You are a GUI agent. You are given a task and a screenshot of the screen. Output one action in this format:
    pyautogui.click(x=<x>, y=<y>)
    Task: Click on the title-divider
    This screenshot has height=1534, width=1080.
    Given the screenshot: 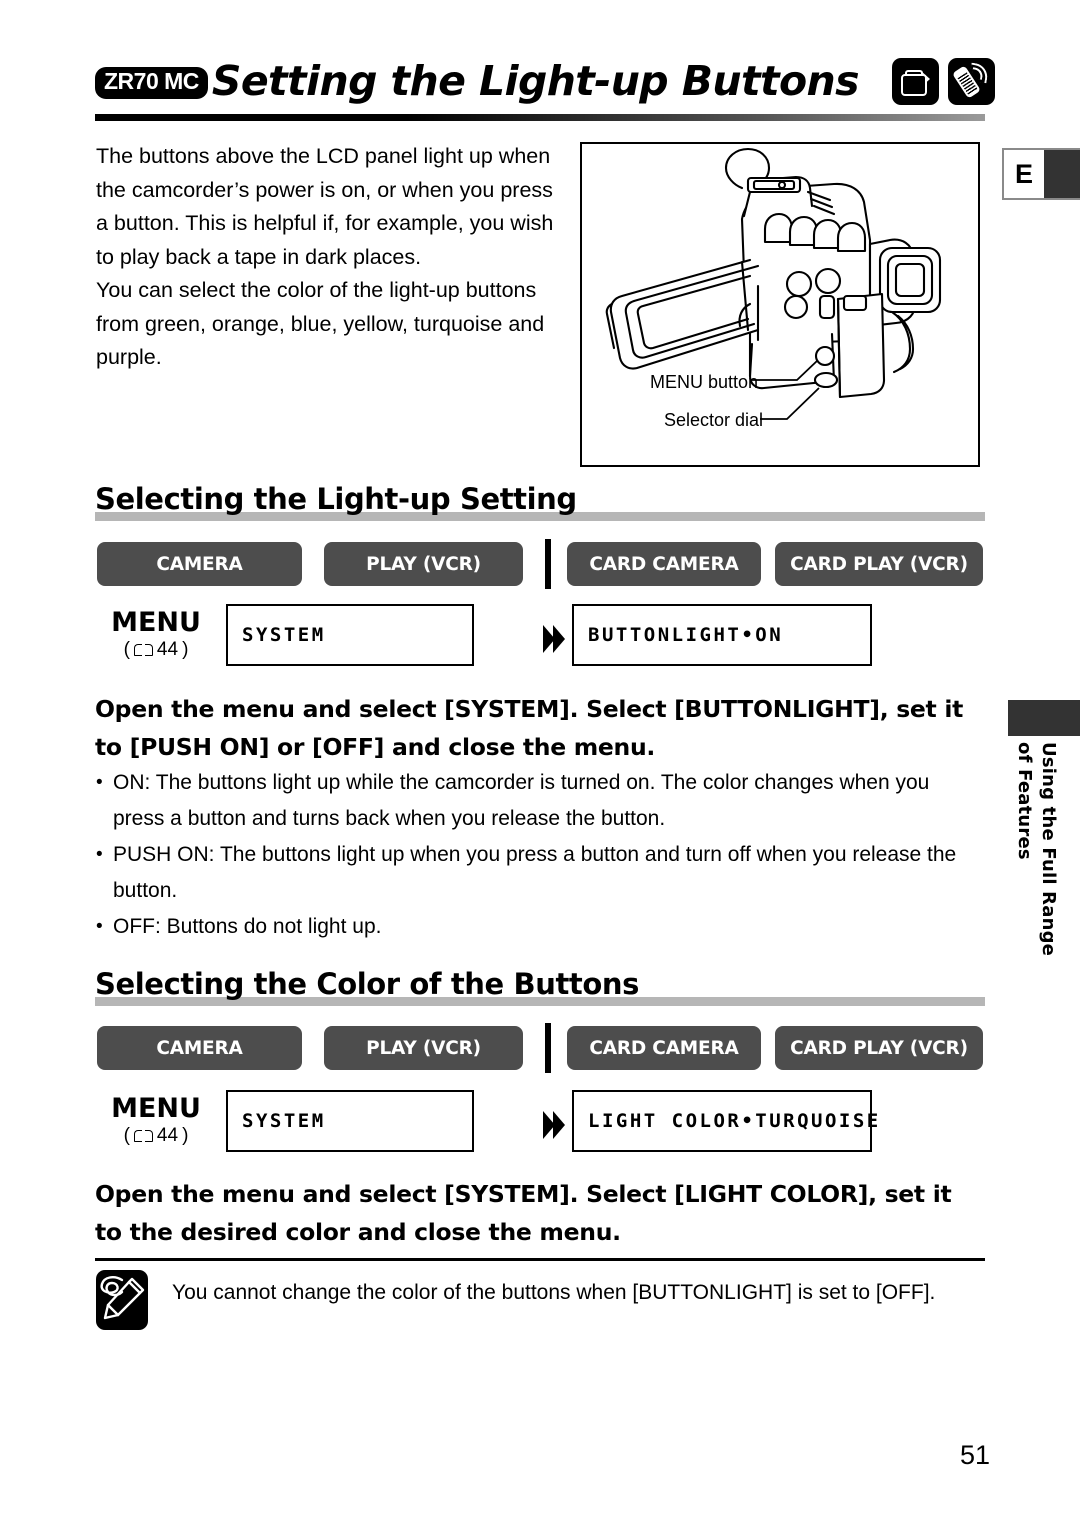 What is the action you would take?
    pyautogui.click(x=540, y=117)
    